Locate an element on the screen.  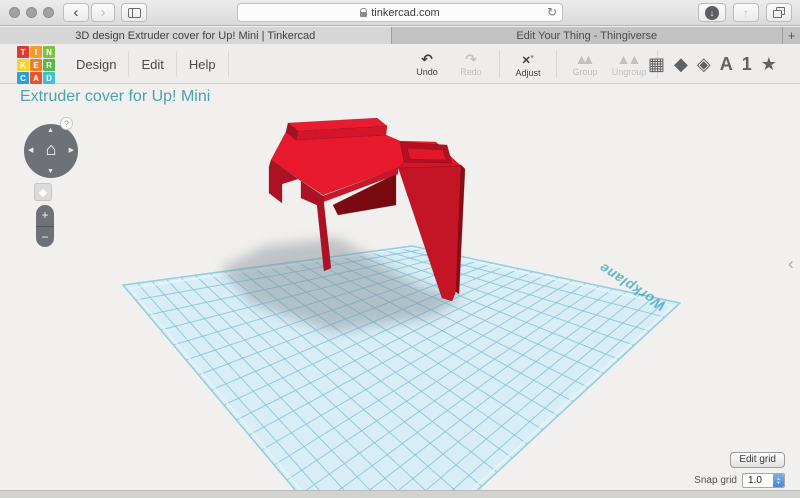
orbit-up-icon: ▲ is located at coordinates (50, 130).